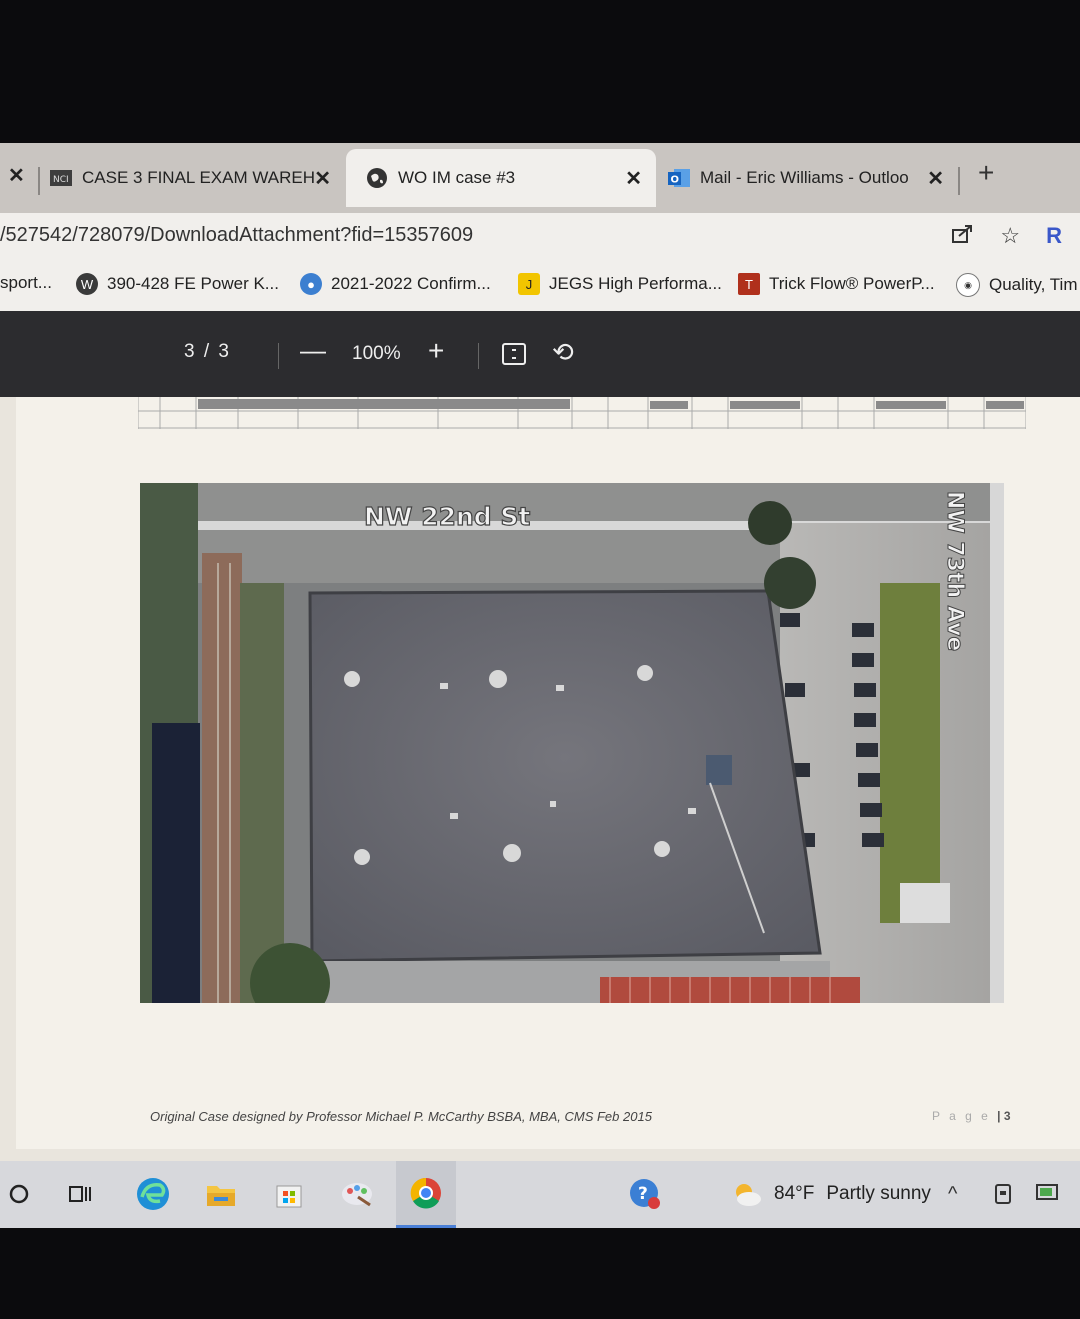 The width and height of the screenshot is (1080, 1319). I want to click on tab-case3-final-exam: NCI CASE 3 FINAL EXAM WAREH ✕, so click(197, 178).